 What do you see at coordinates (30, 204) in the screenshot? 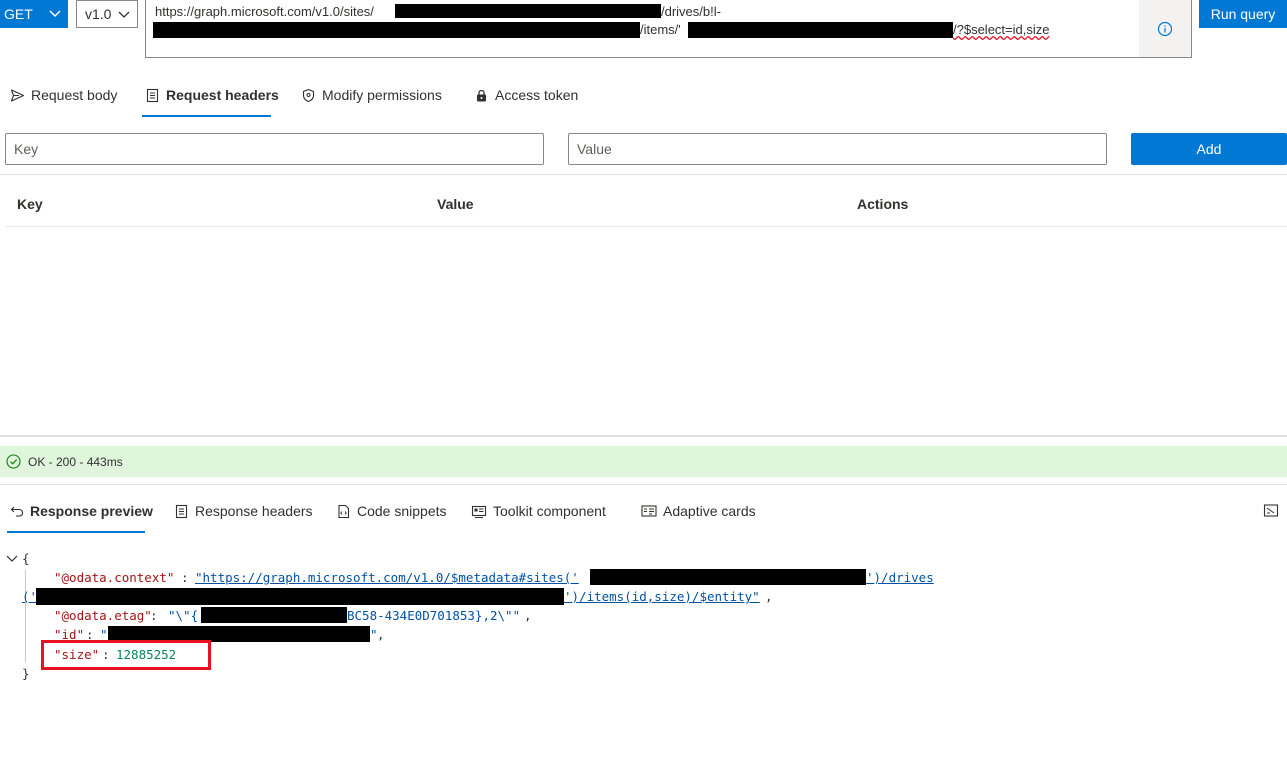
I see `column-header-key: Key` at bounding box center [30, 204].